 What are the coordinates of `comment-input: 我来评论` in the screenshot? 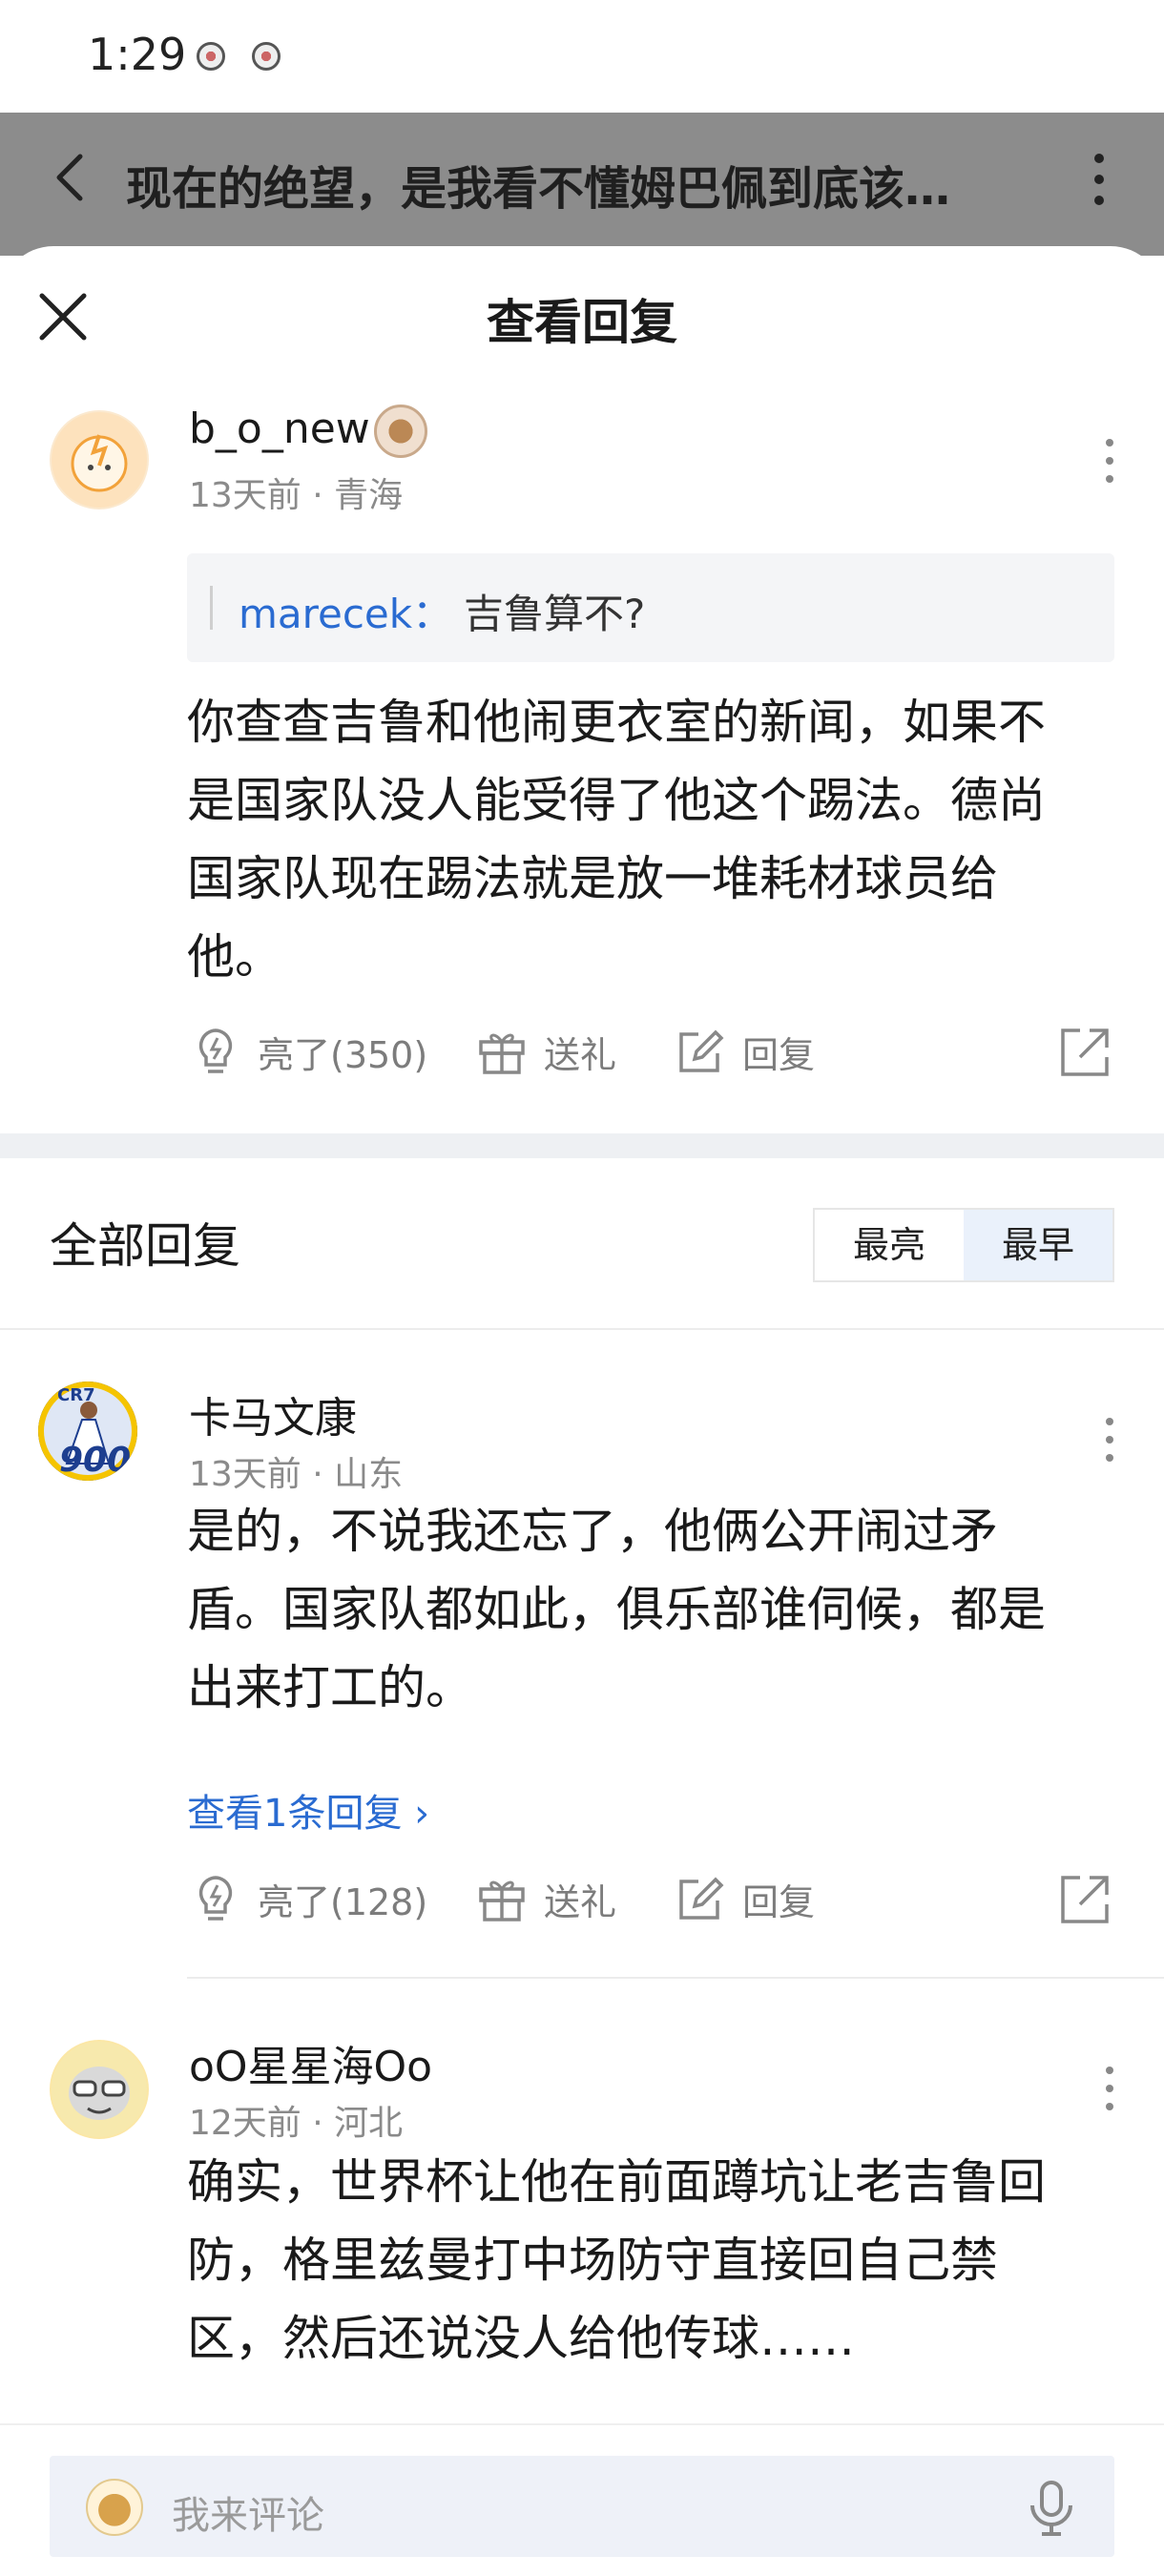 It's located at (582, 2506).